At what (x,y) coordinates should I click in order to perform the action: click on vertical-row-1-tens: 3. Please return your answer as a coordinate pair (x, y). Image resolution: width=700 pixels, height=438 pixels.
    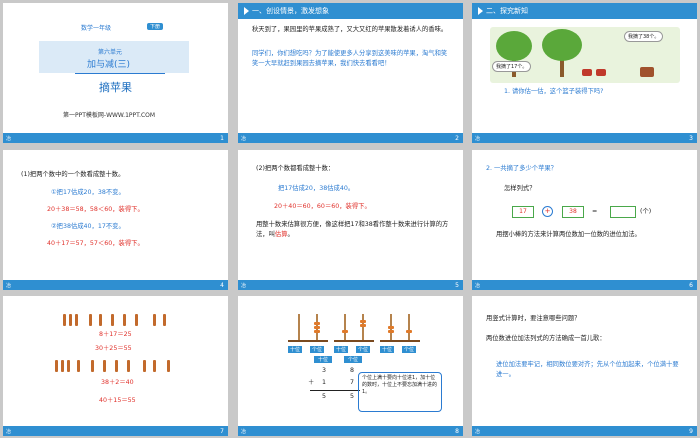
    Looking at the image, I should click on (324, 370).